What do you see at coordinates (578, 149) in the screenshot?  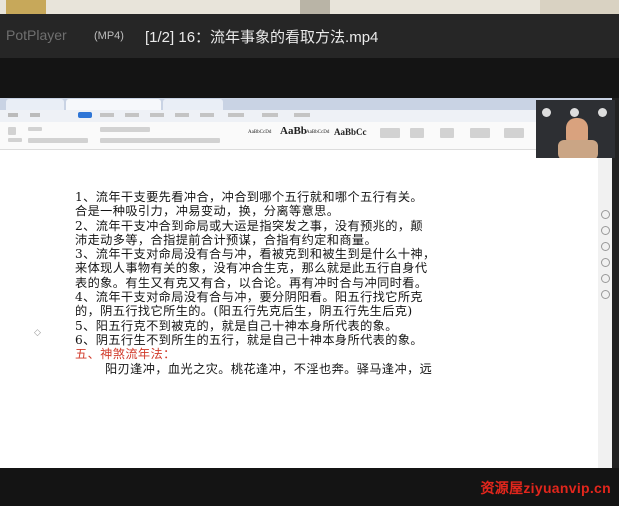 I see `presenter-body` at bounding box center [578, 149].